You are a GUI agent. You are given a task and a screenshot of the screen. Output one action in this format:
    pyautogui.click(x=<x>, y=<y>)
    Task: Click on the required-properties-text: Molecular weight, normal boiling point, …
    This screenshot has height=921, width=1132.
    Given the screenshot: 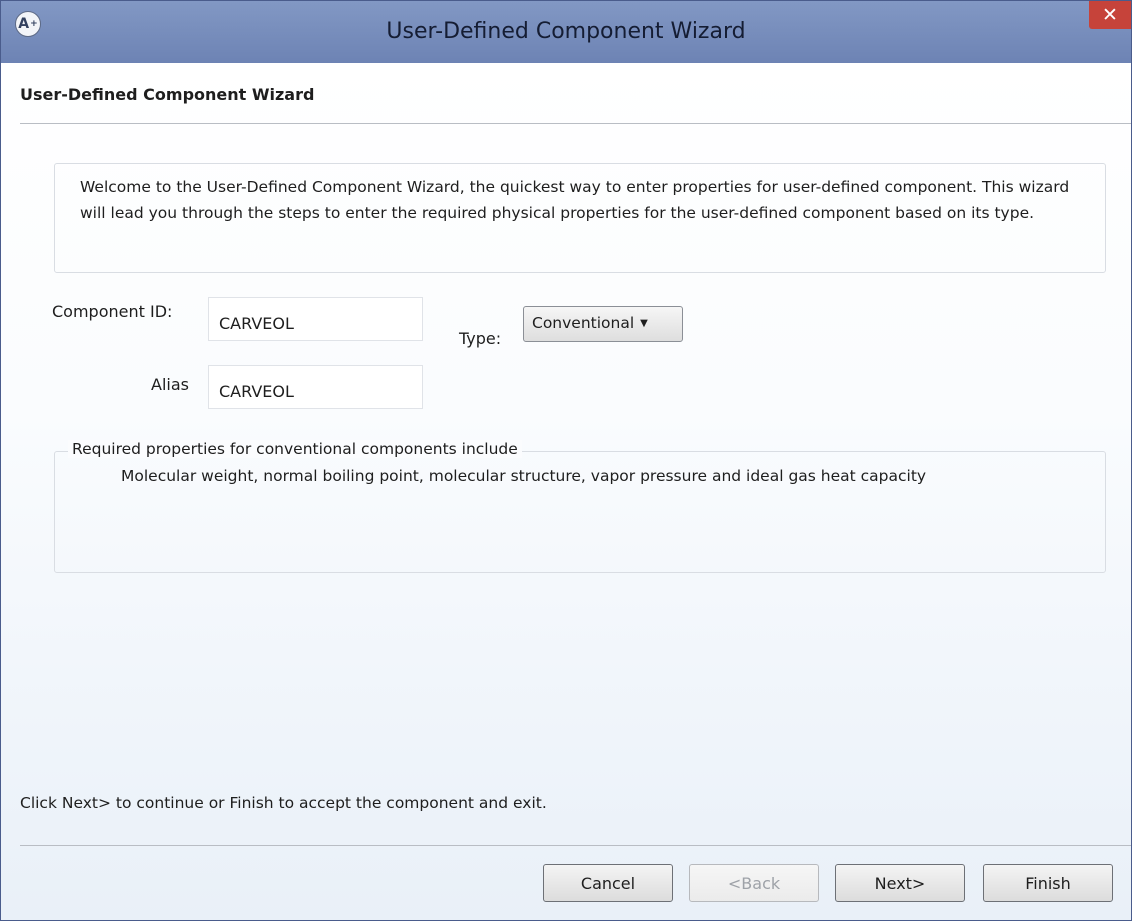 What is the action you would take?
    pyautogui.click(x=524, y=476)
    